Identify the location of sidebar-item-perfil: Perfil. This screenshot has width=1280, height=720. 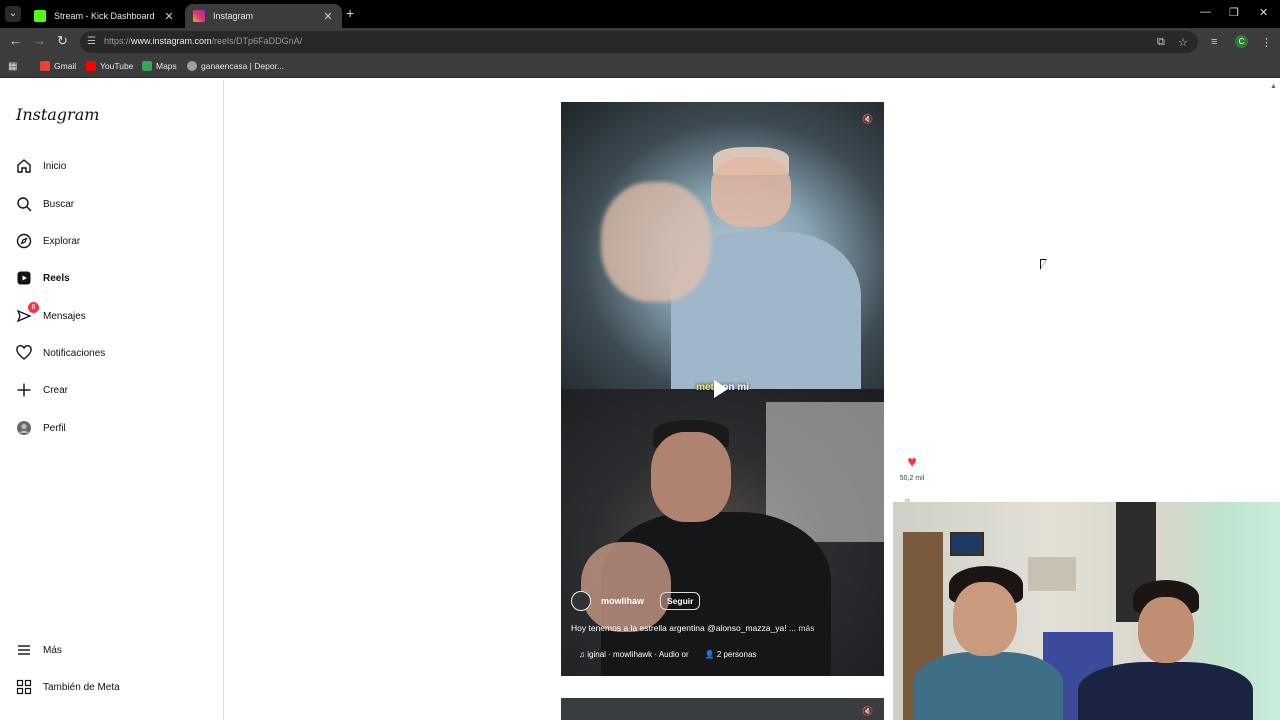
(116, 428).